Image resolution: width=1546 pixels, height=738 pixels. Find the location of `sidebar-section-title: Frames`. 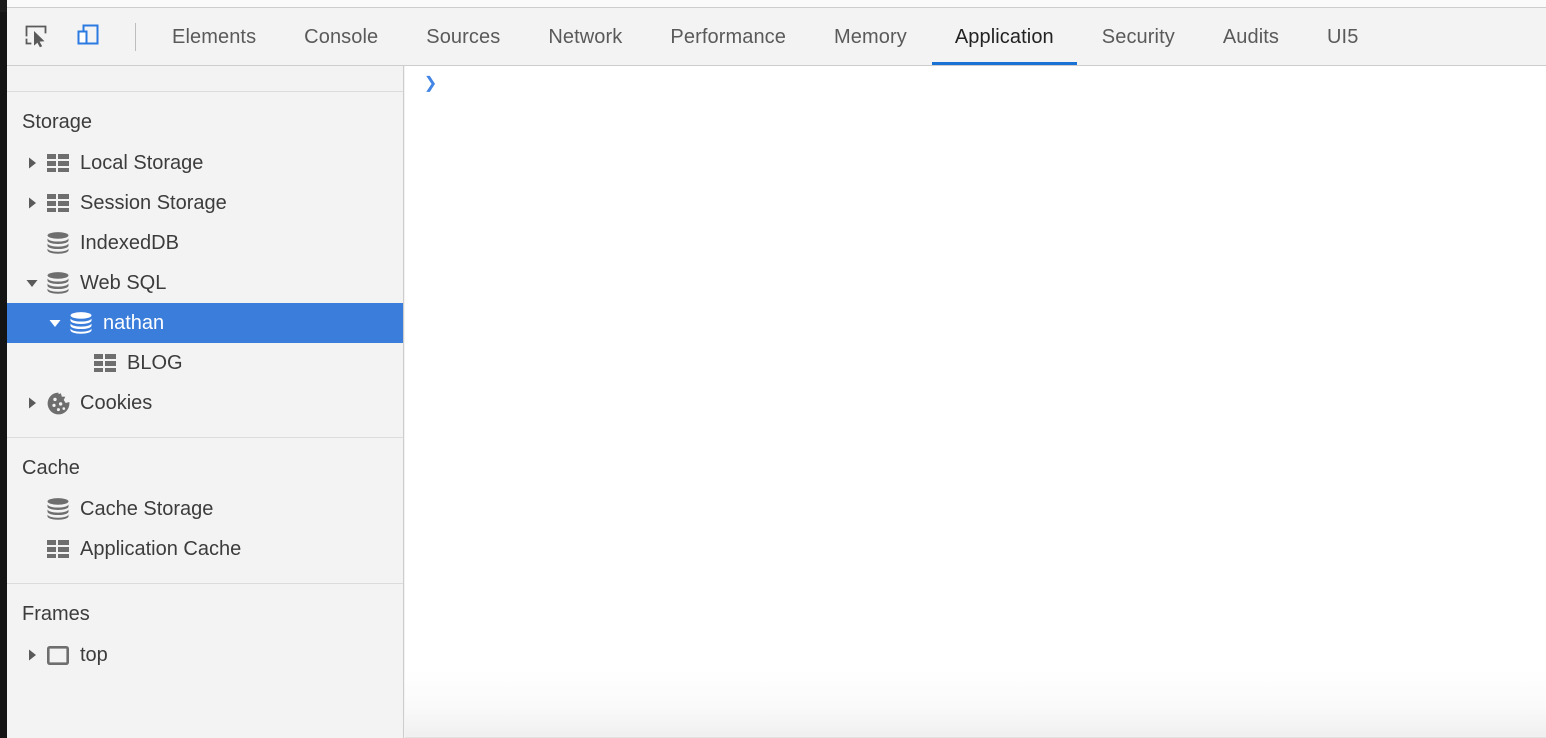

sidebar-section-title: Frames is located at coordinates (56, 614).